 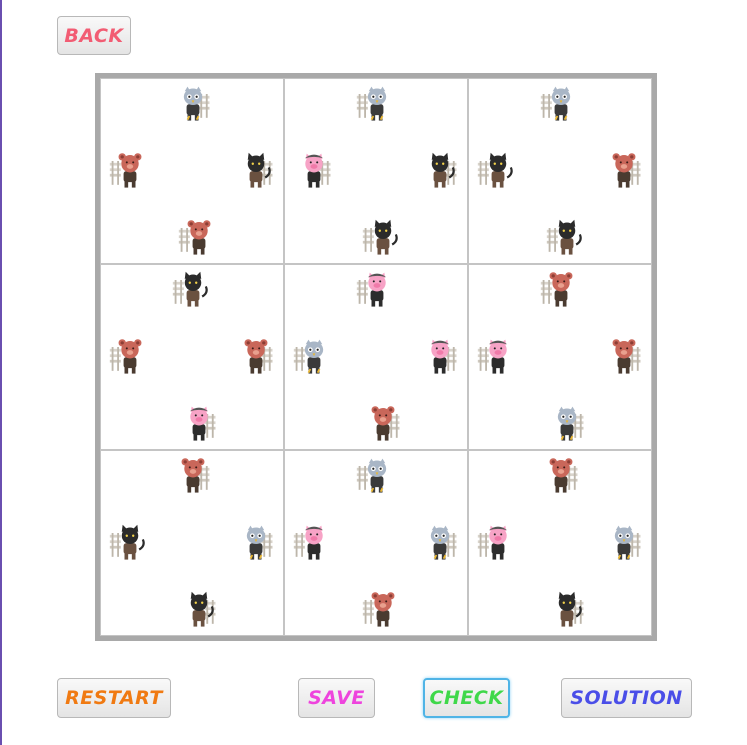 I want to click on back-button: BACK, so click(x=94, y=35).